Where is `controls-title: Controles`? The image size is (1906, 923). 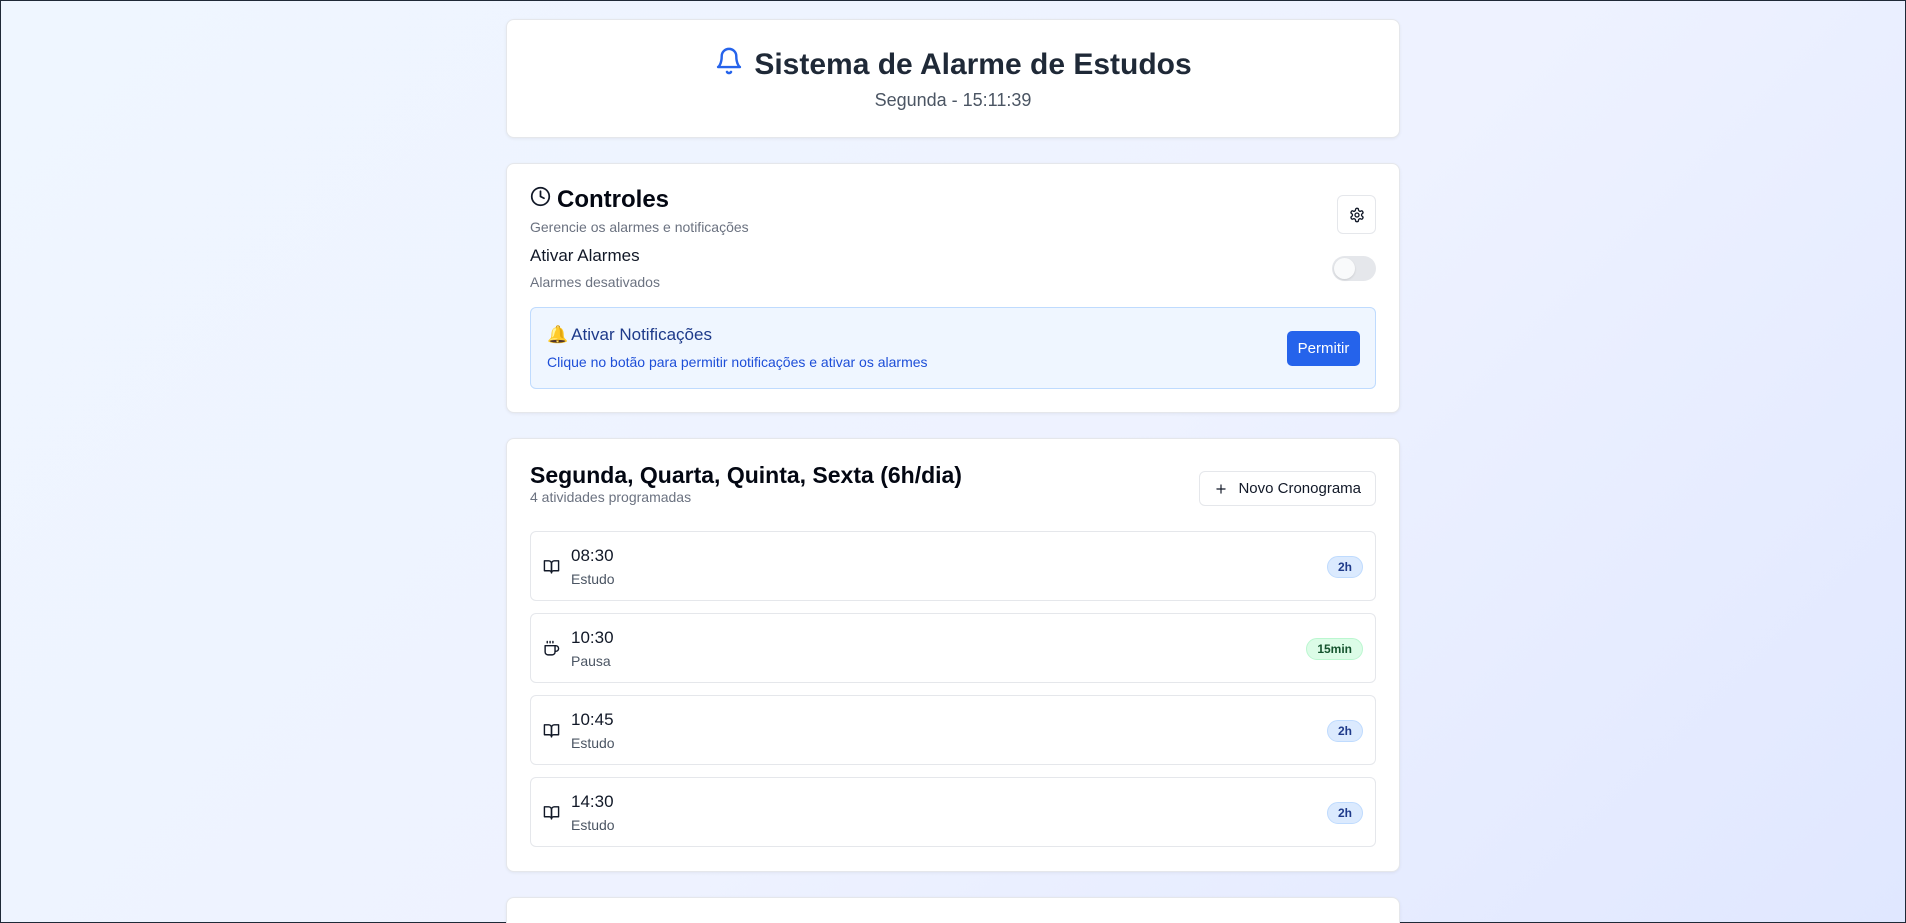 controls-title: Controles is located at coordinates (613, 199).